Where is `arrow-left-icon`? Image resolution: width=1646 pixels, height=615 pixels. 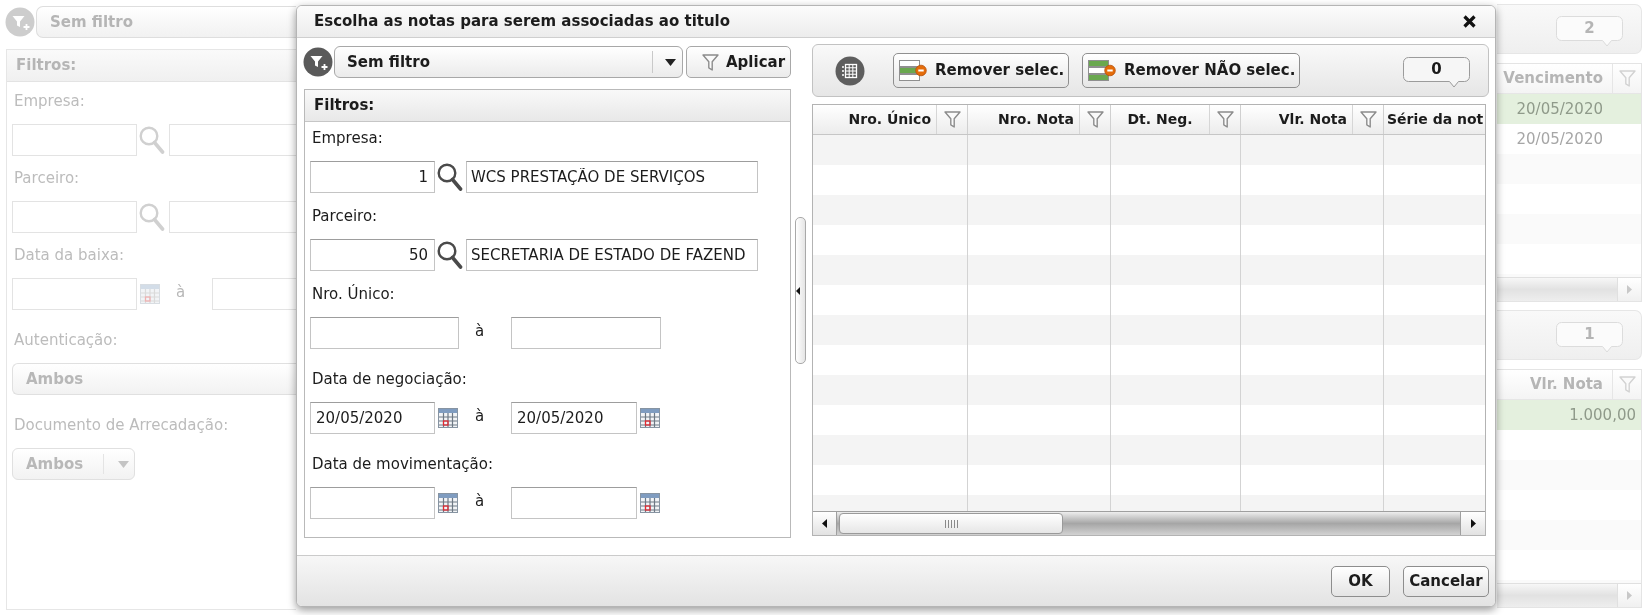 arrow-left-icon is located at coordinates (824, 523).